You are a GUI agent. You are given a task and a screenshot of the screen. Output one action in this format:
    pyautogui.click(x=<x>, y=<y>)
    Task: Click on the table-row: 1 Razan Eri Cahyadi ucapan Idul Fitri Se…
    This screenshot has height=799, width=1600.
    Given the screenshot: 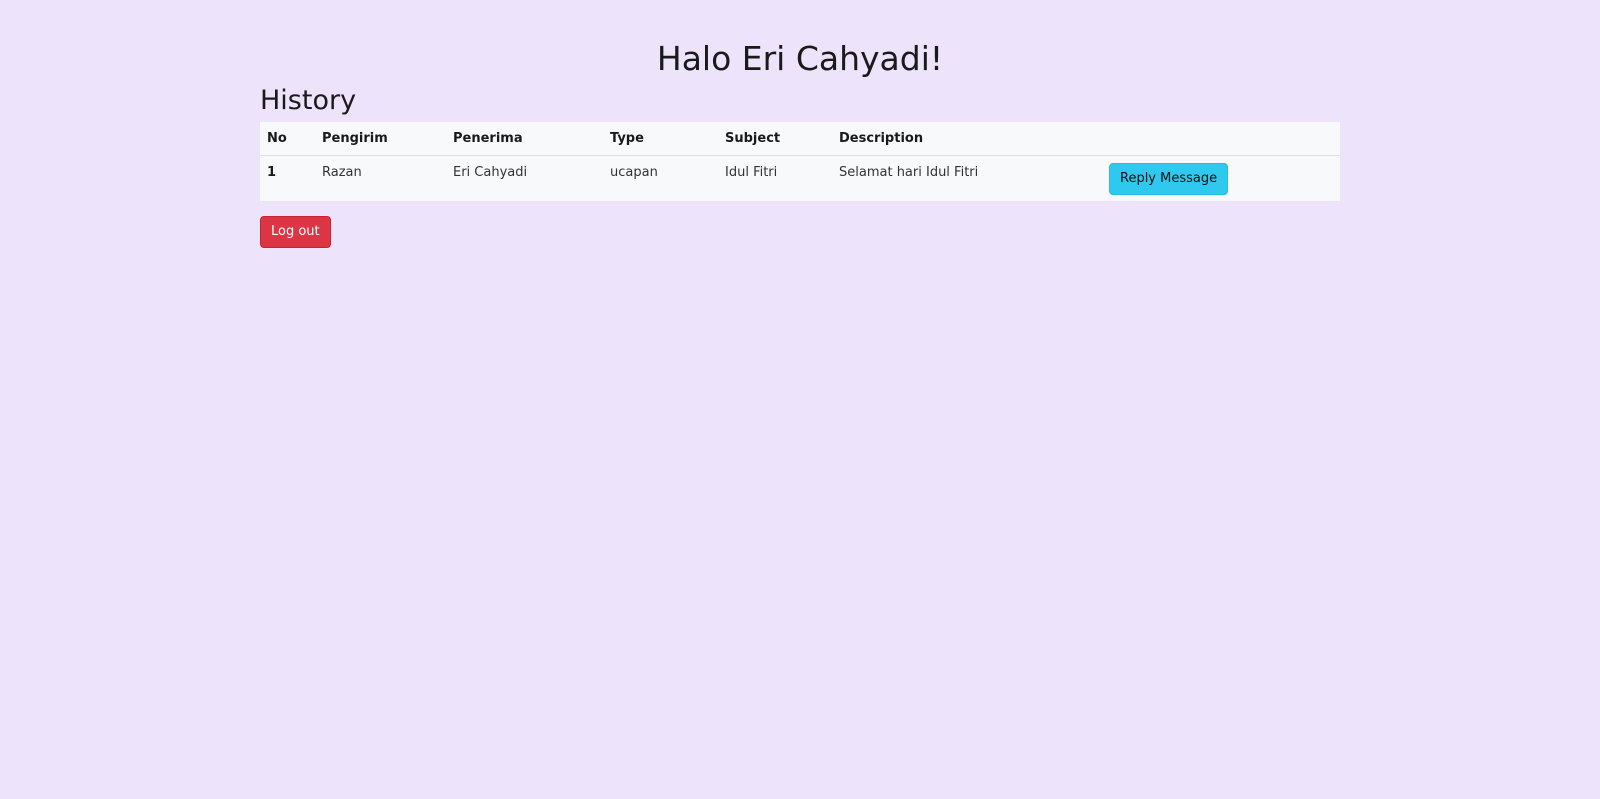 What is the action you would take?
    pyautogui.click(x=800, y=178)
    